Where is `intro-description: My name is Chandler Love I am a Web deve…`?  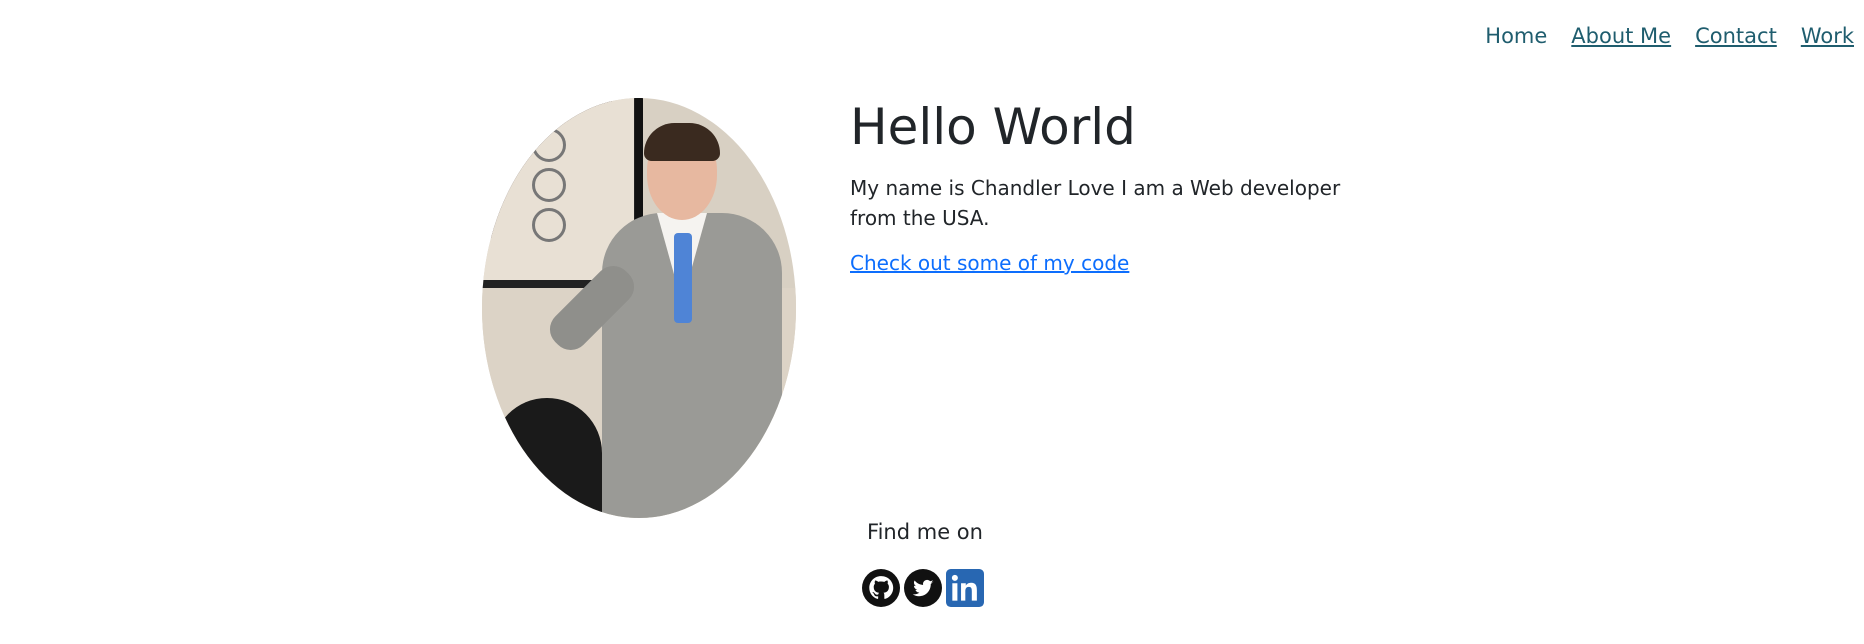 intro-description: My name is Chandler Love I am a Web deve… is located at coordinates (1095, 203).